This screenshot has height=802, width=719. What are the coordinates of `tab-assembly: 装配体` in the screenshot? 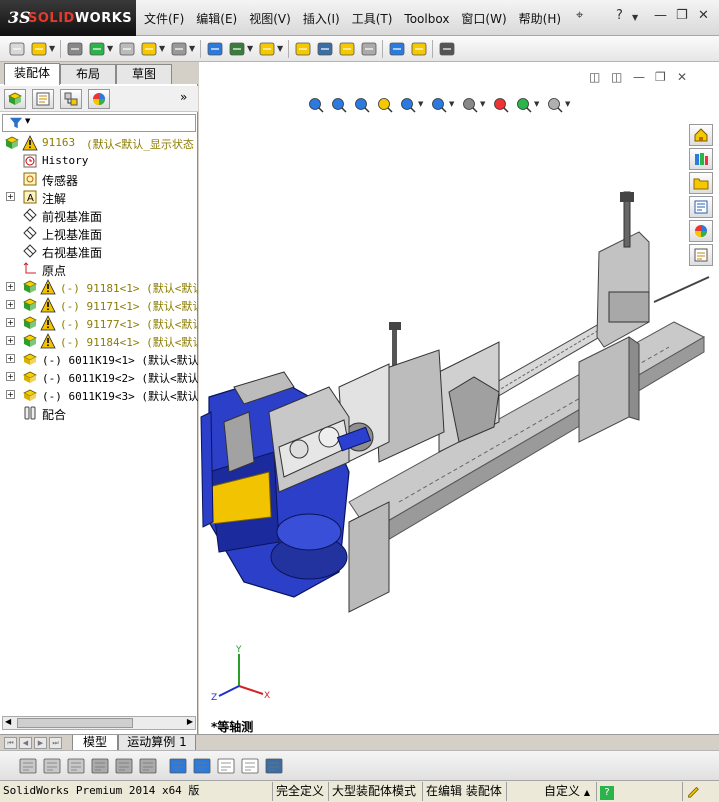 It's located at (32, 74).